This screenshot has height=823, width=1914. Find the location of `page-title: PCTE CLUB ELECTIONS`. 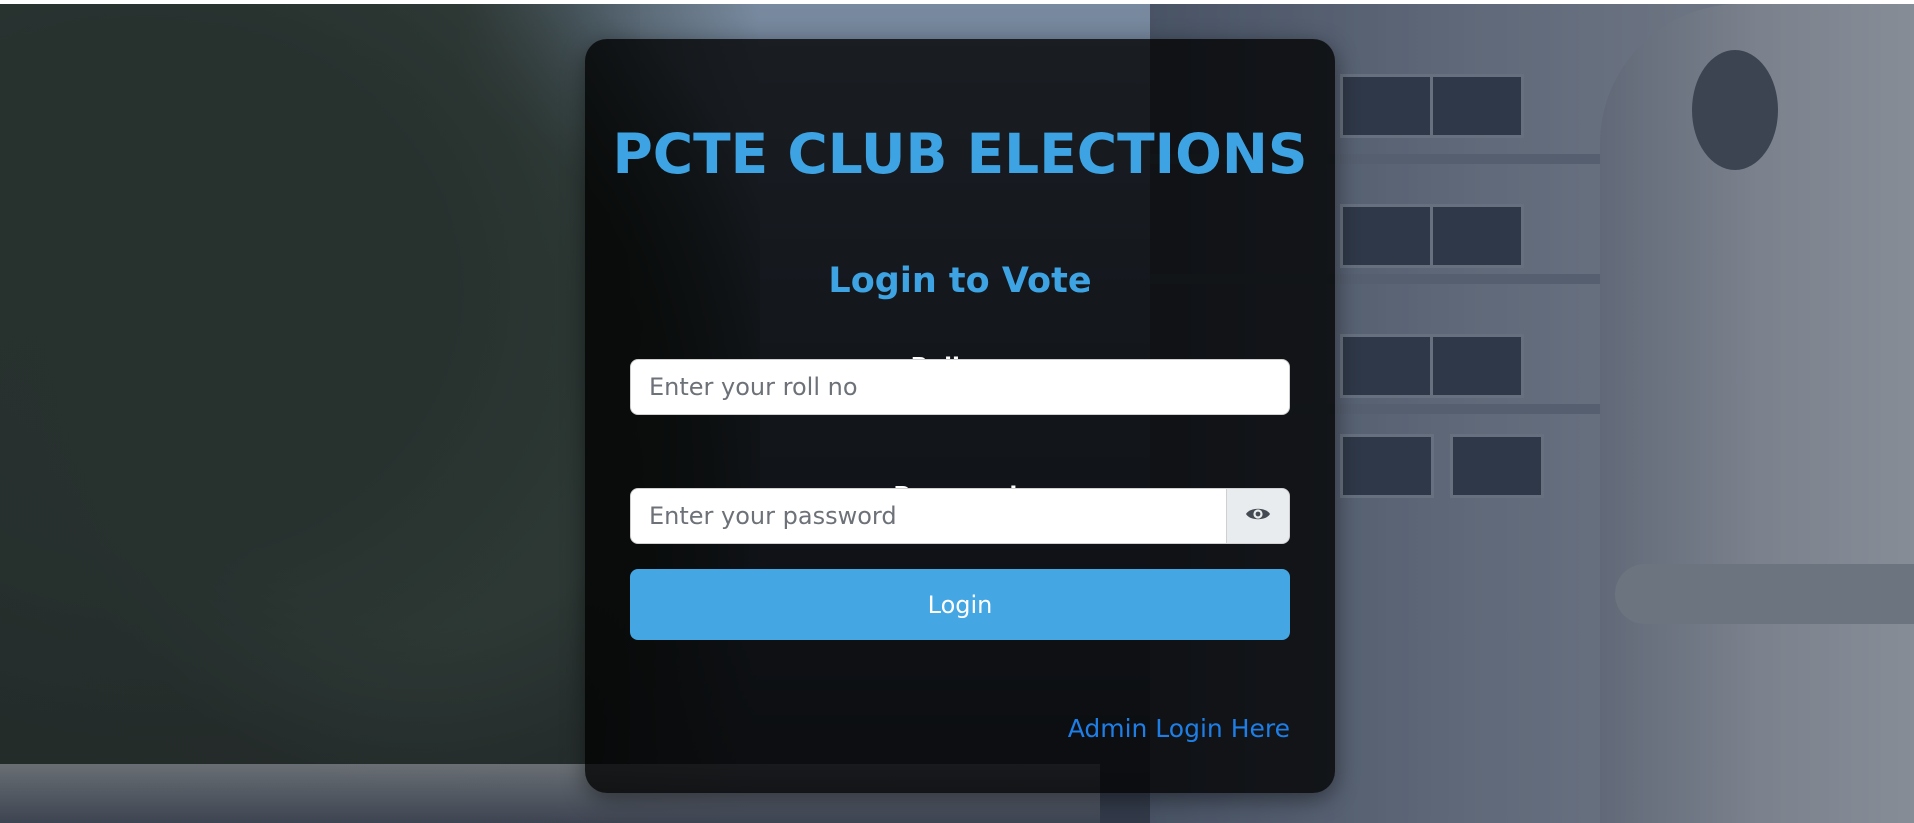

page-title: PCTE CLUB ELECTIONS is located at coordinates (960, 154).